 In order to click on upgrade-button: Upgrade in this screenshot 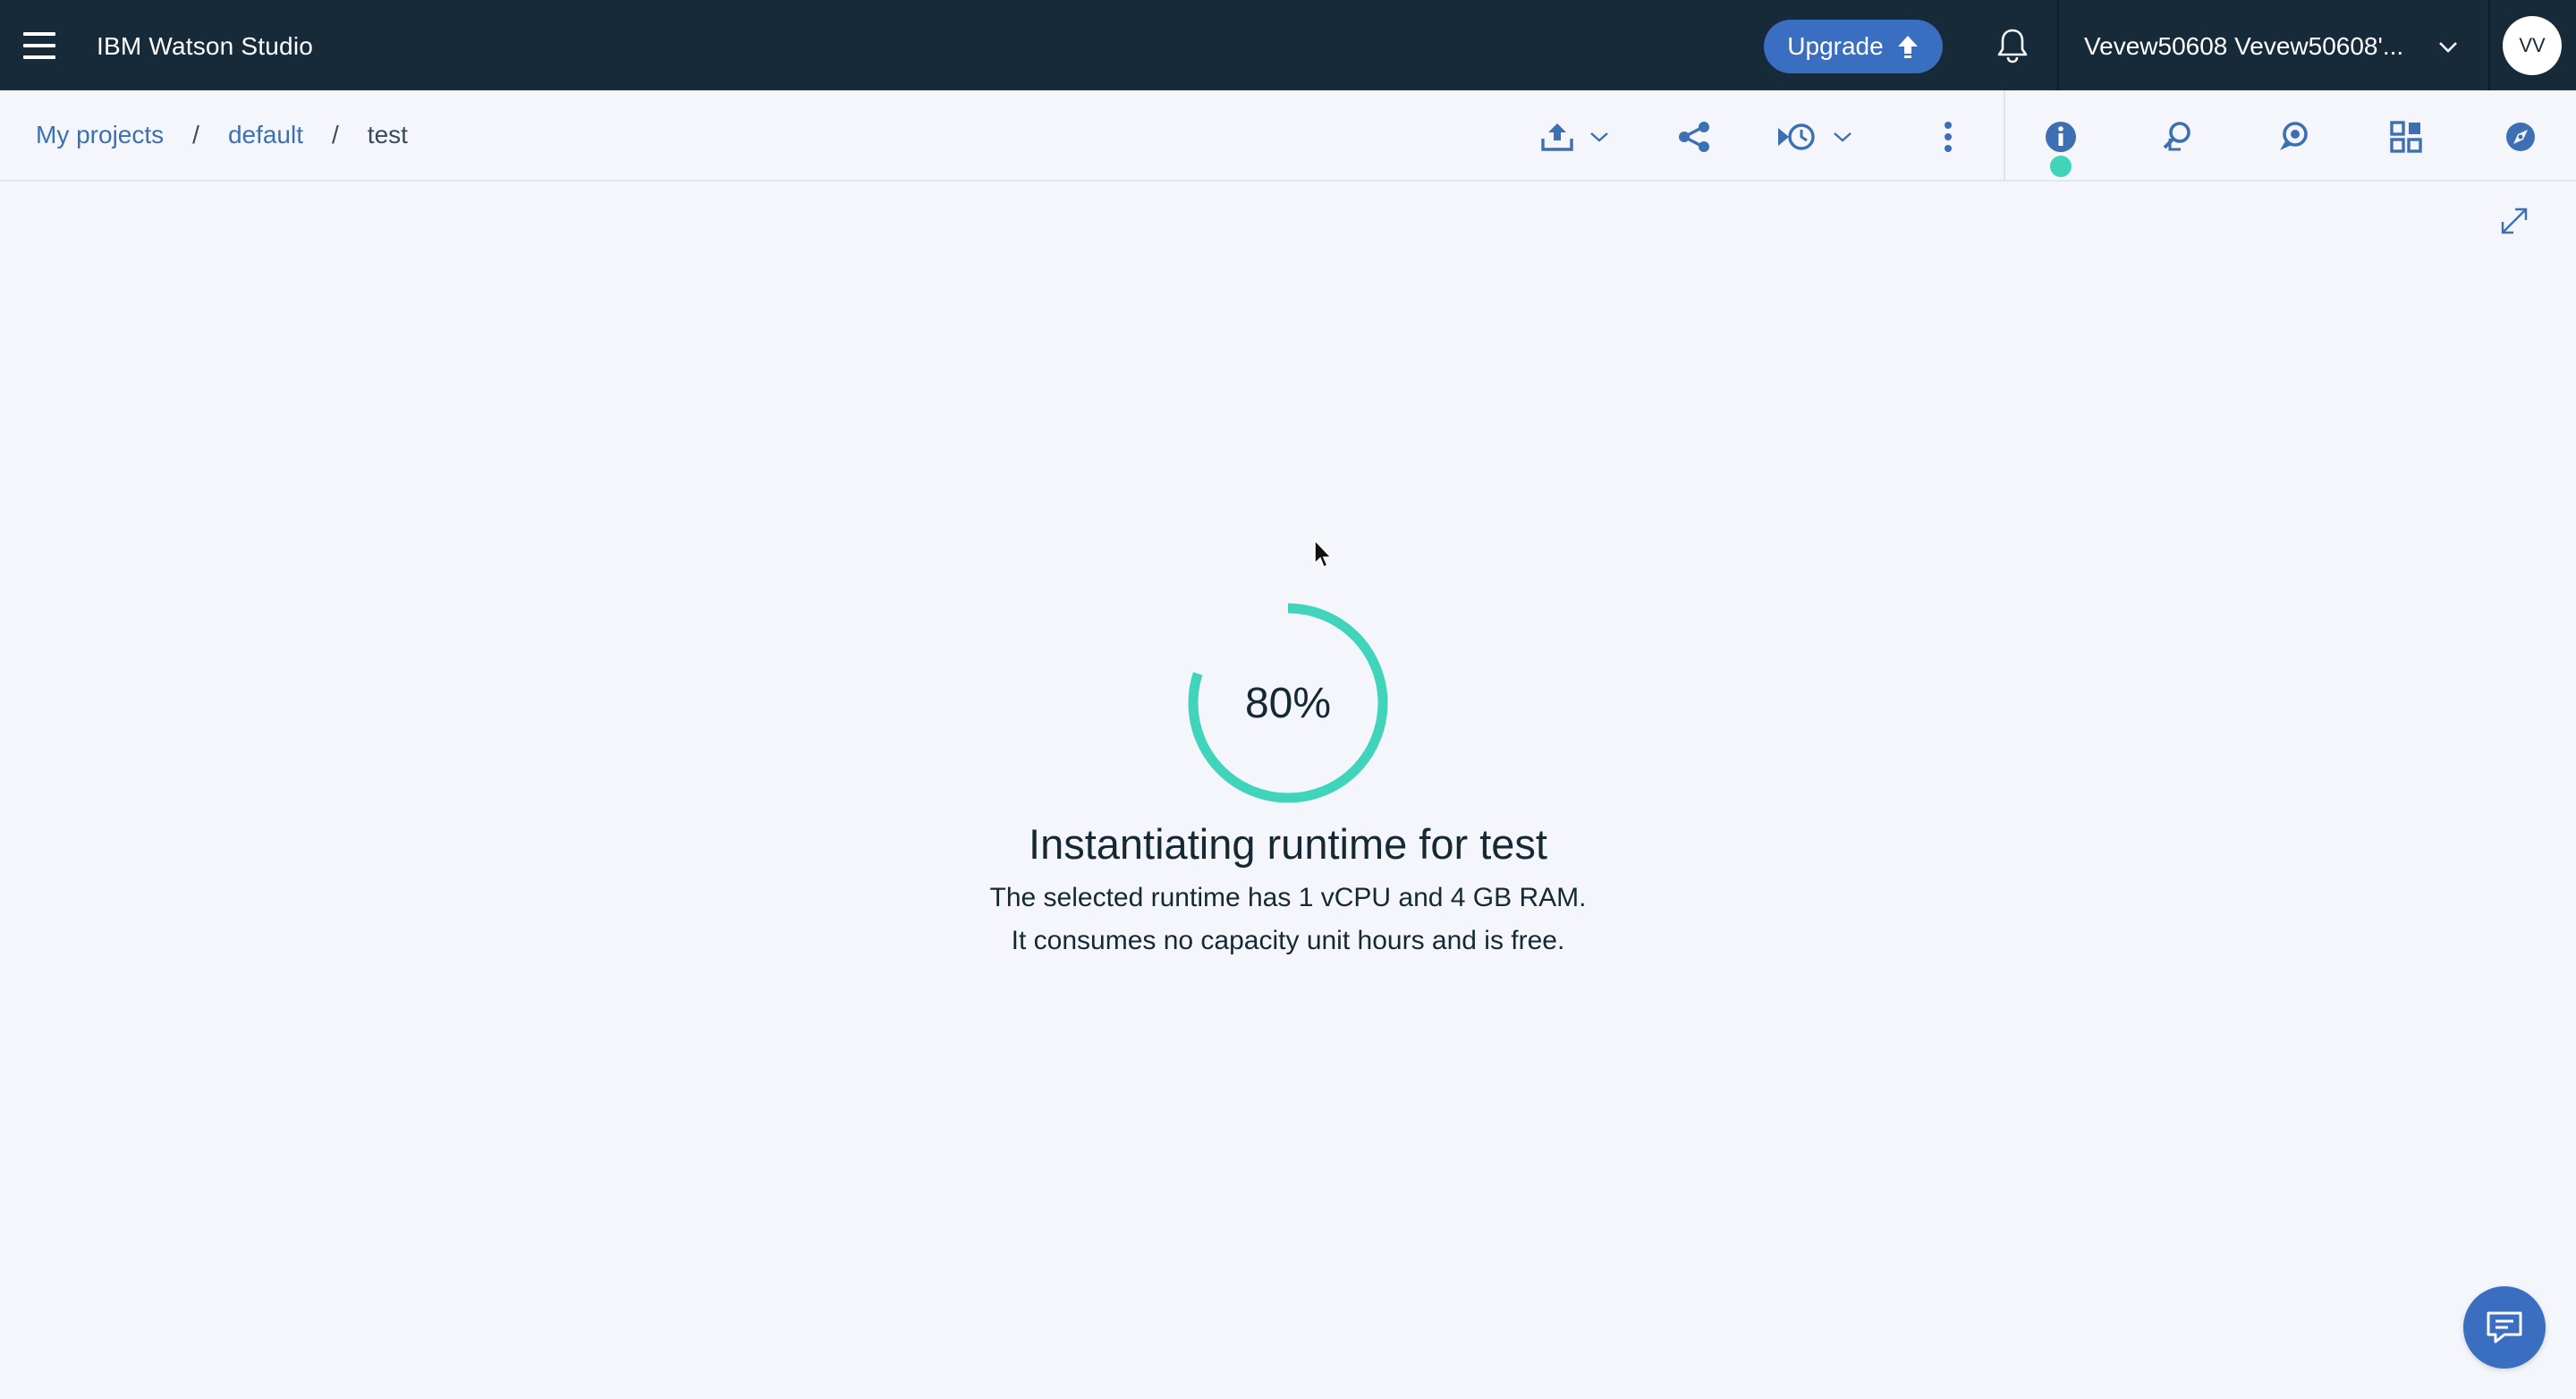, I will do `click(1853, 46)`.